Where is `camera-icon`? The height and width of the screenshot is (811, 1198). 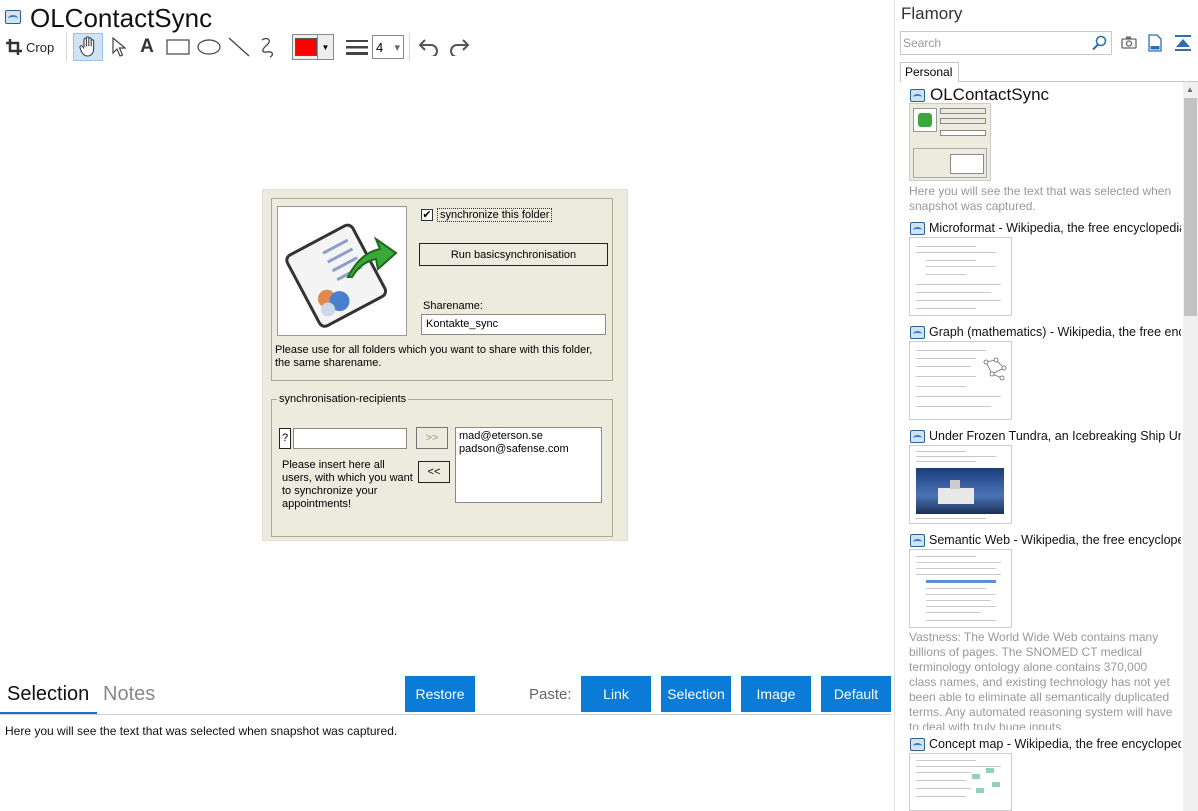
camera-icon is located at coordinates (1129, 44).